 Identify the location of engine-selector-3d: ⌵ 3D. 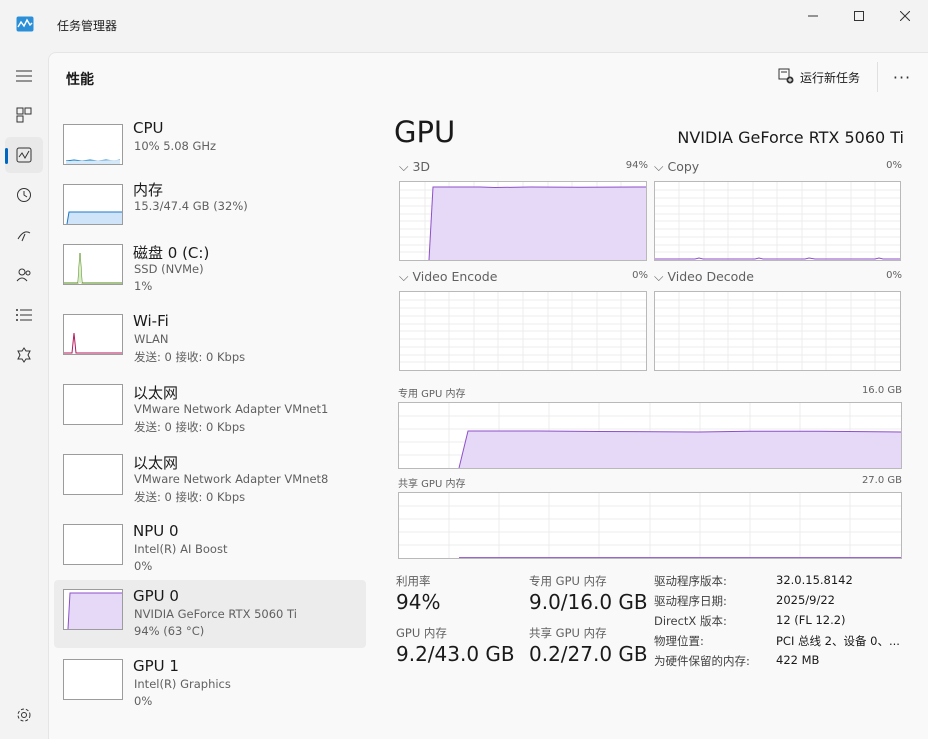
(414, 167).